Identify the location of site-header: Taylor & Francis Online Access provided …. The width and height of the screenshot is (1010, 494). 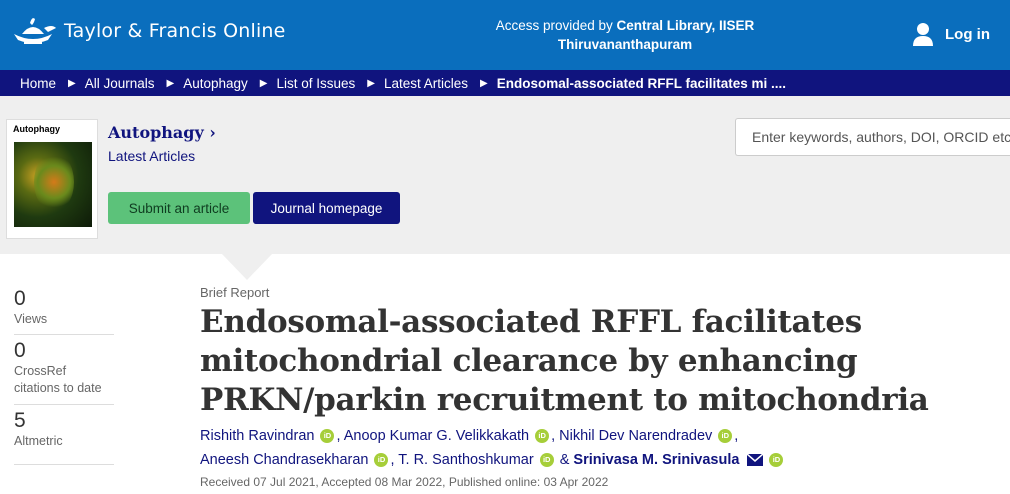
(505, 35).